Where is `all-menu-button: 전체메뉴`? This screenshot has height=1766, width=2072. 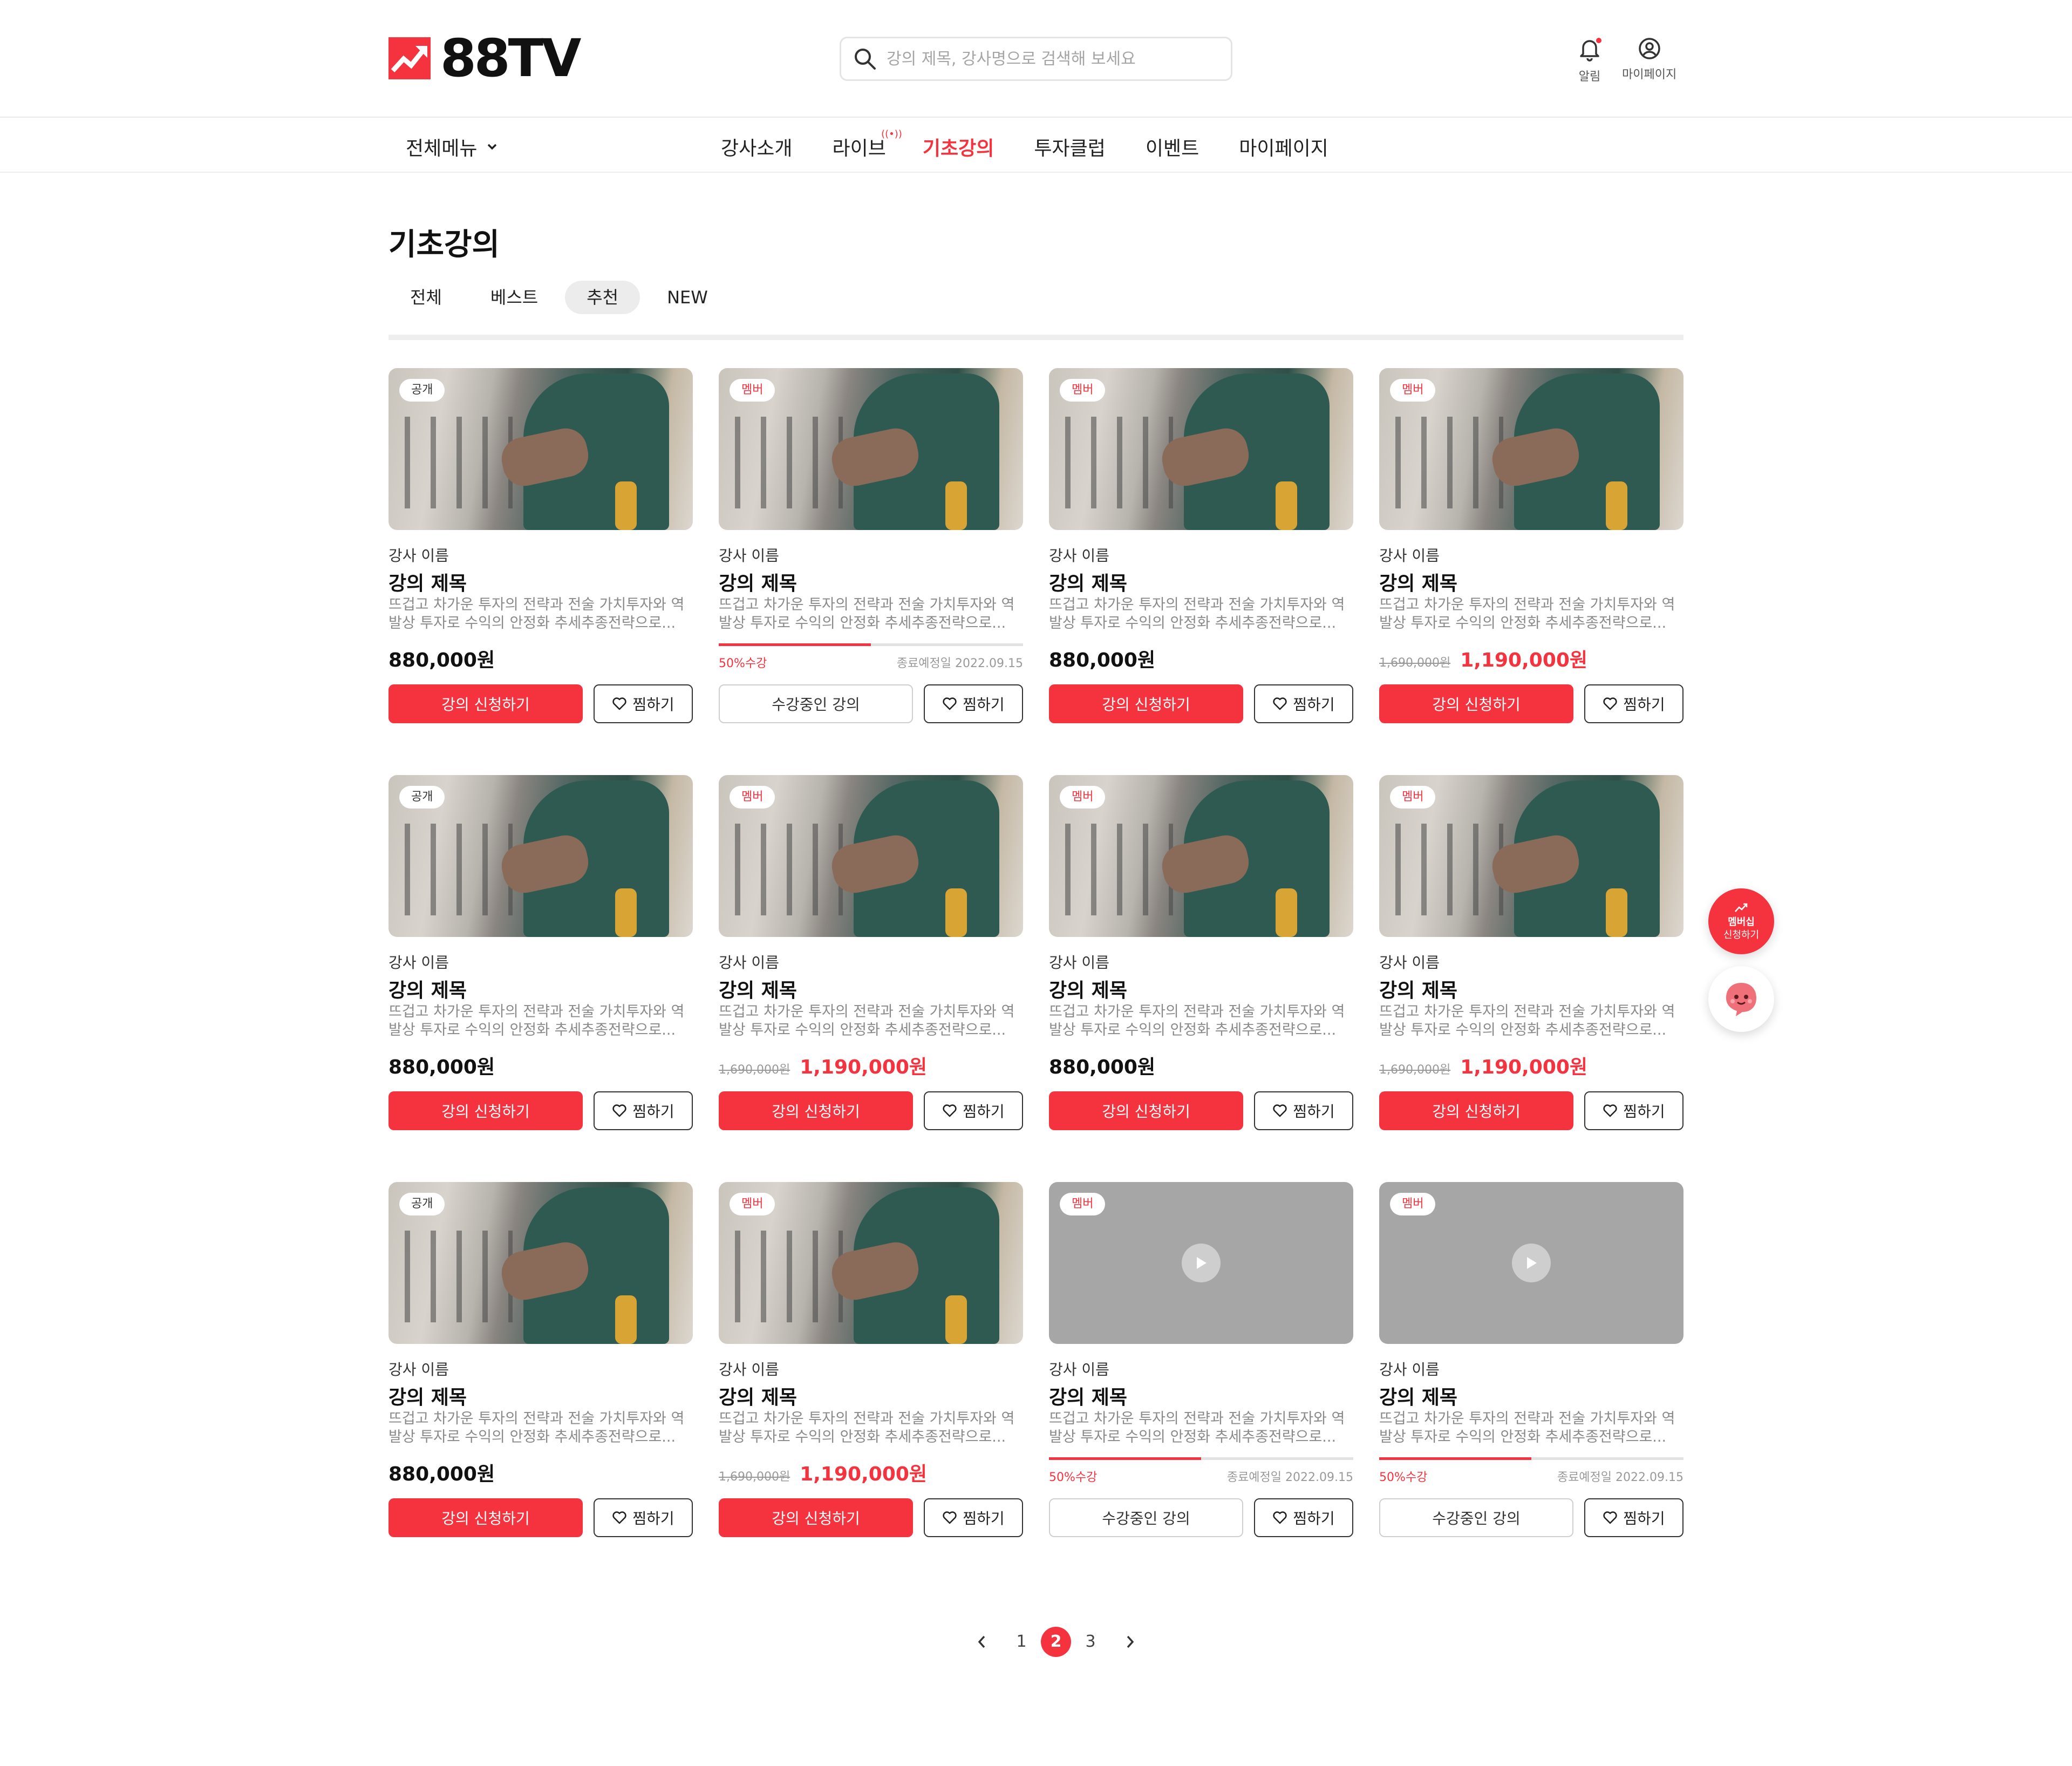 all-menu-button: 전체메뉴 is located at coordinates (451, 147).